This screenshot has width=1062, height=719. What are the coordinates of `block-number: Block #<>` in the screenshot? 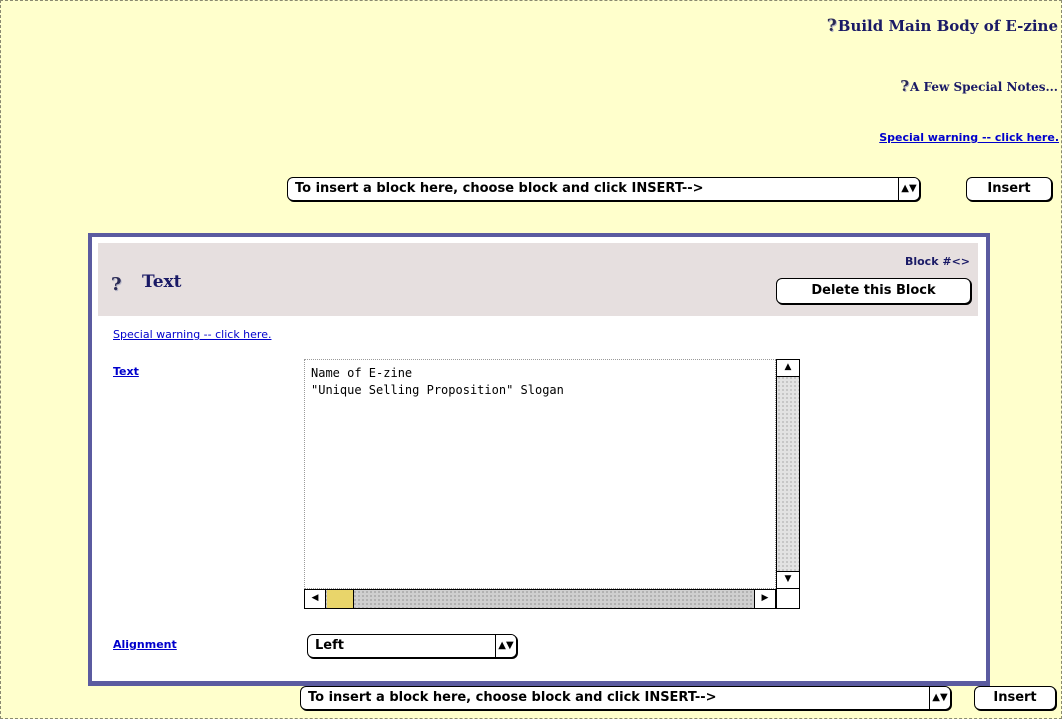 It's located at (937, 261).